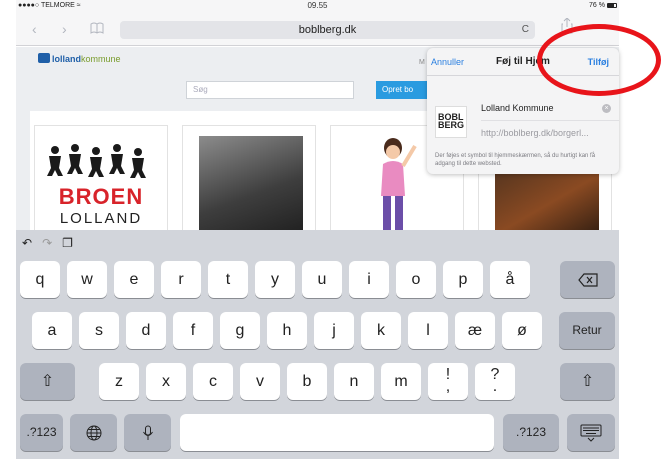 The width and height of the screenshot is (664, 459). What do you see at coordinates (260, 381) in the screenshot?
I see `key-v: v` at bounding box center [260, 381].